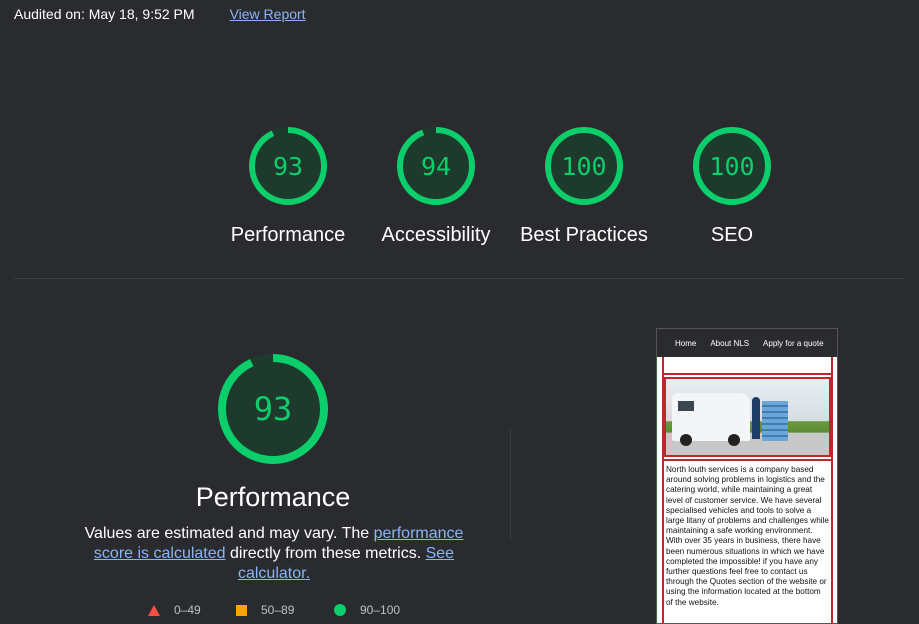  I want to click on triangle-icon, so click(154, 610).